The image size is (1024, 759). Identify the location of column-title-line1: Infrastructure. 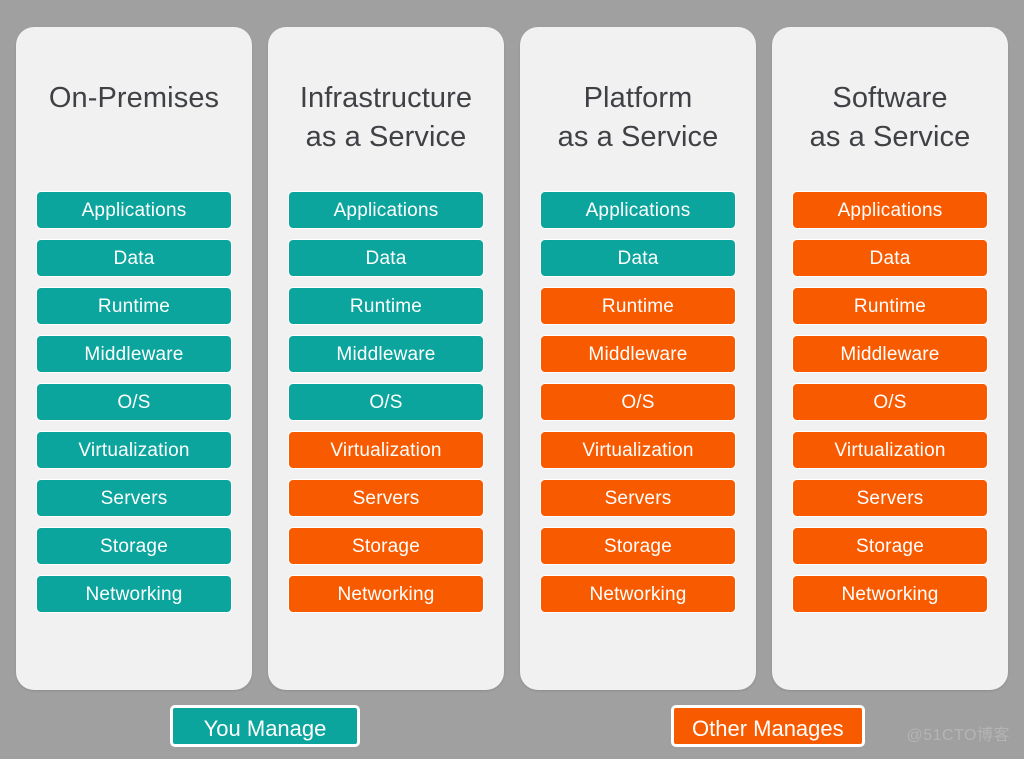
(386, 98).